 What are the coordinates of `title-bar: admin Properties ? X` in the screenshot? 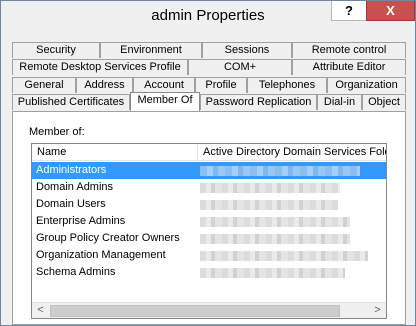 It's located at (208, 16).